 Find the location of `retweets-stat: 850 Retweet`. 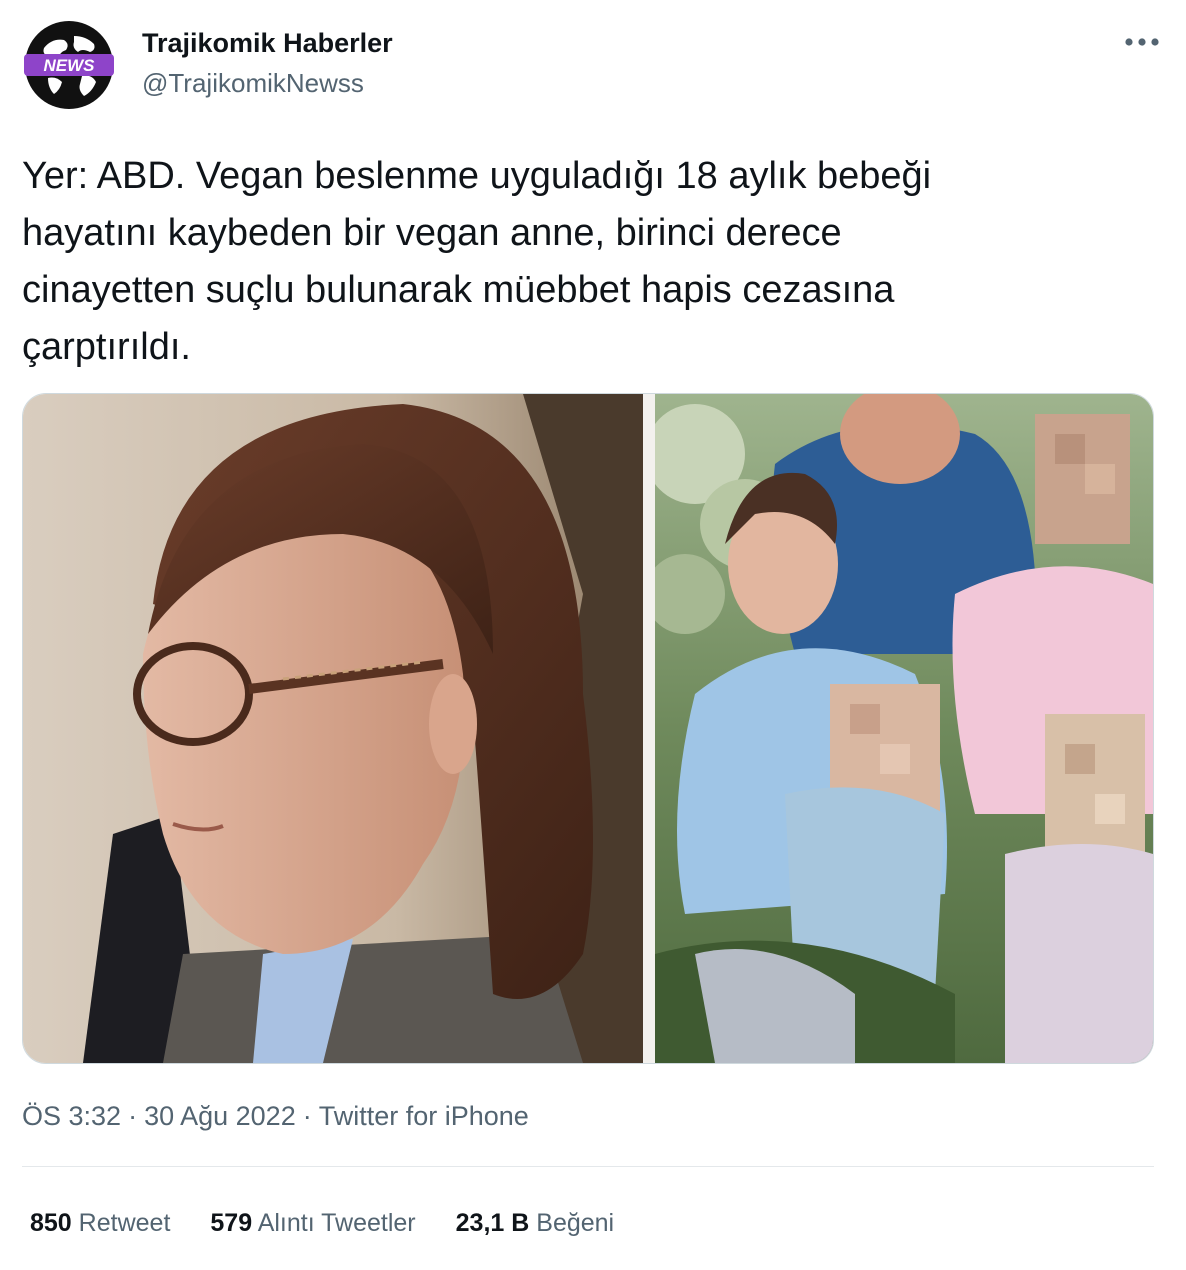

retweets-stat: 850 Retweet is located at coordinates (100, 1223).